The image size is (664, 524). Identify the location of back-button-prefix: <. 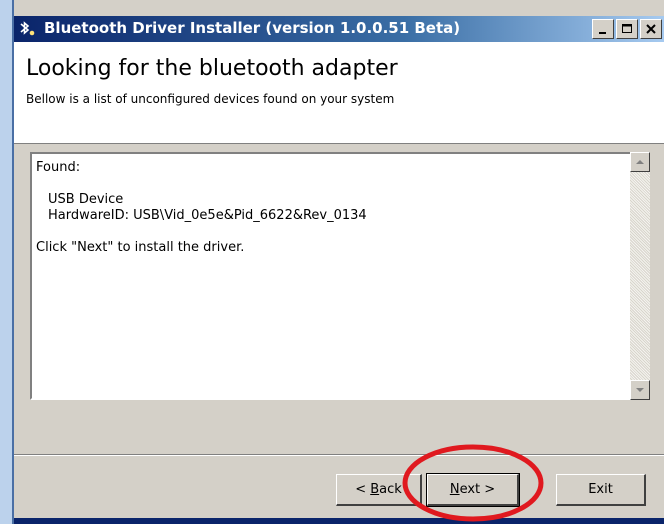
(363, 489).